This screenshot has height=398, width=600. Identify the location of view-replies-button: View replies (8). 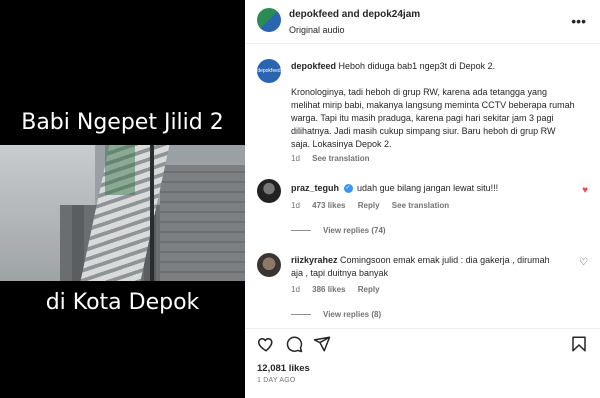
(336, 314).